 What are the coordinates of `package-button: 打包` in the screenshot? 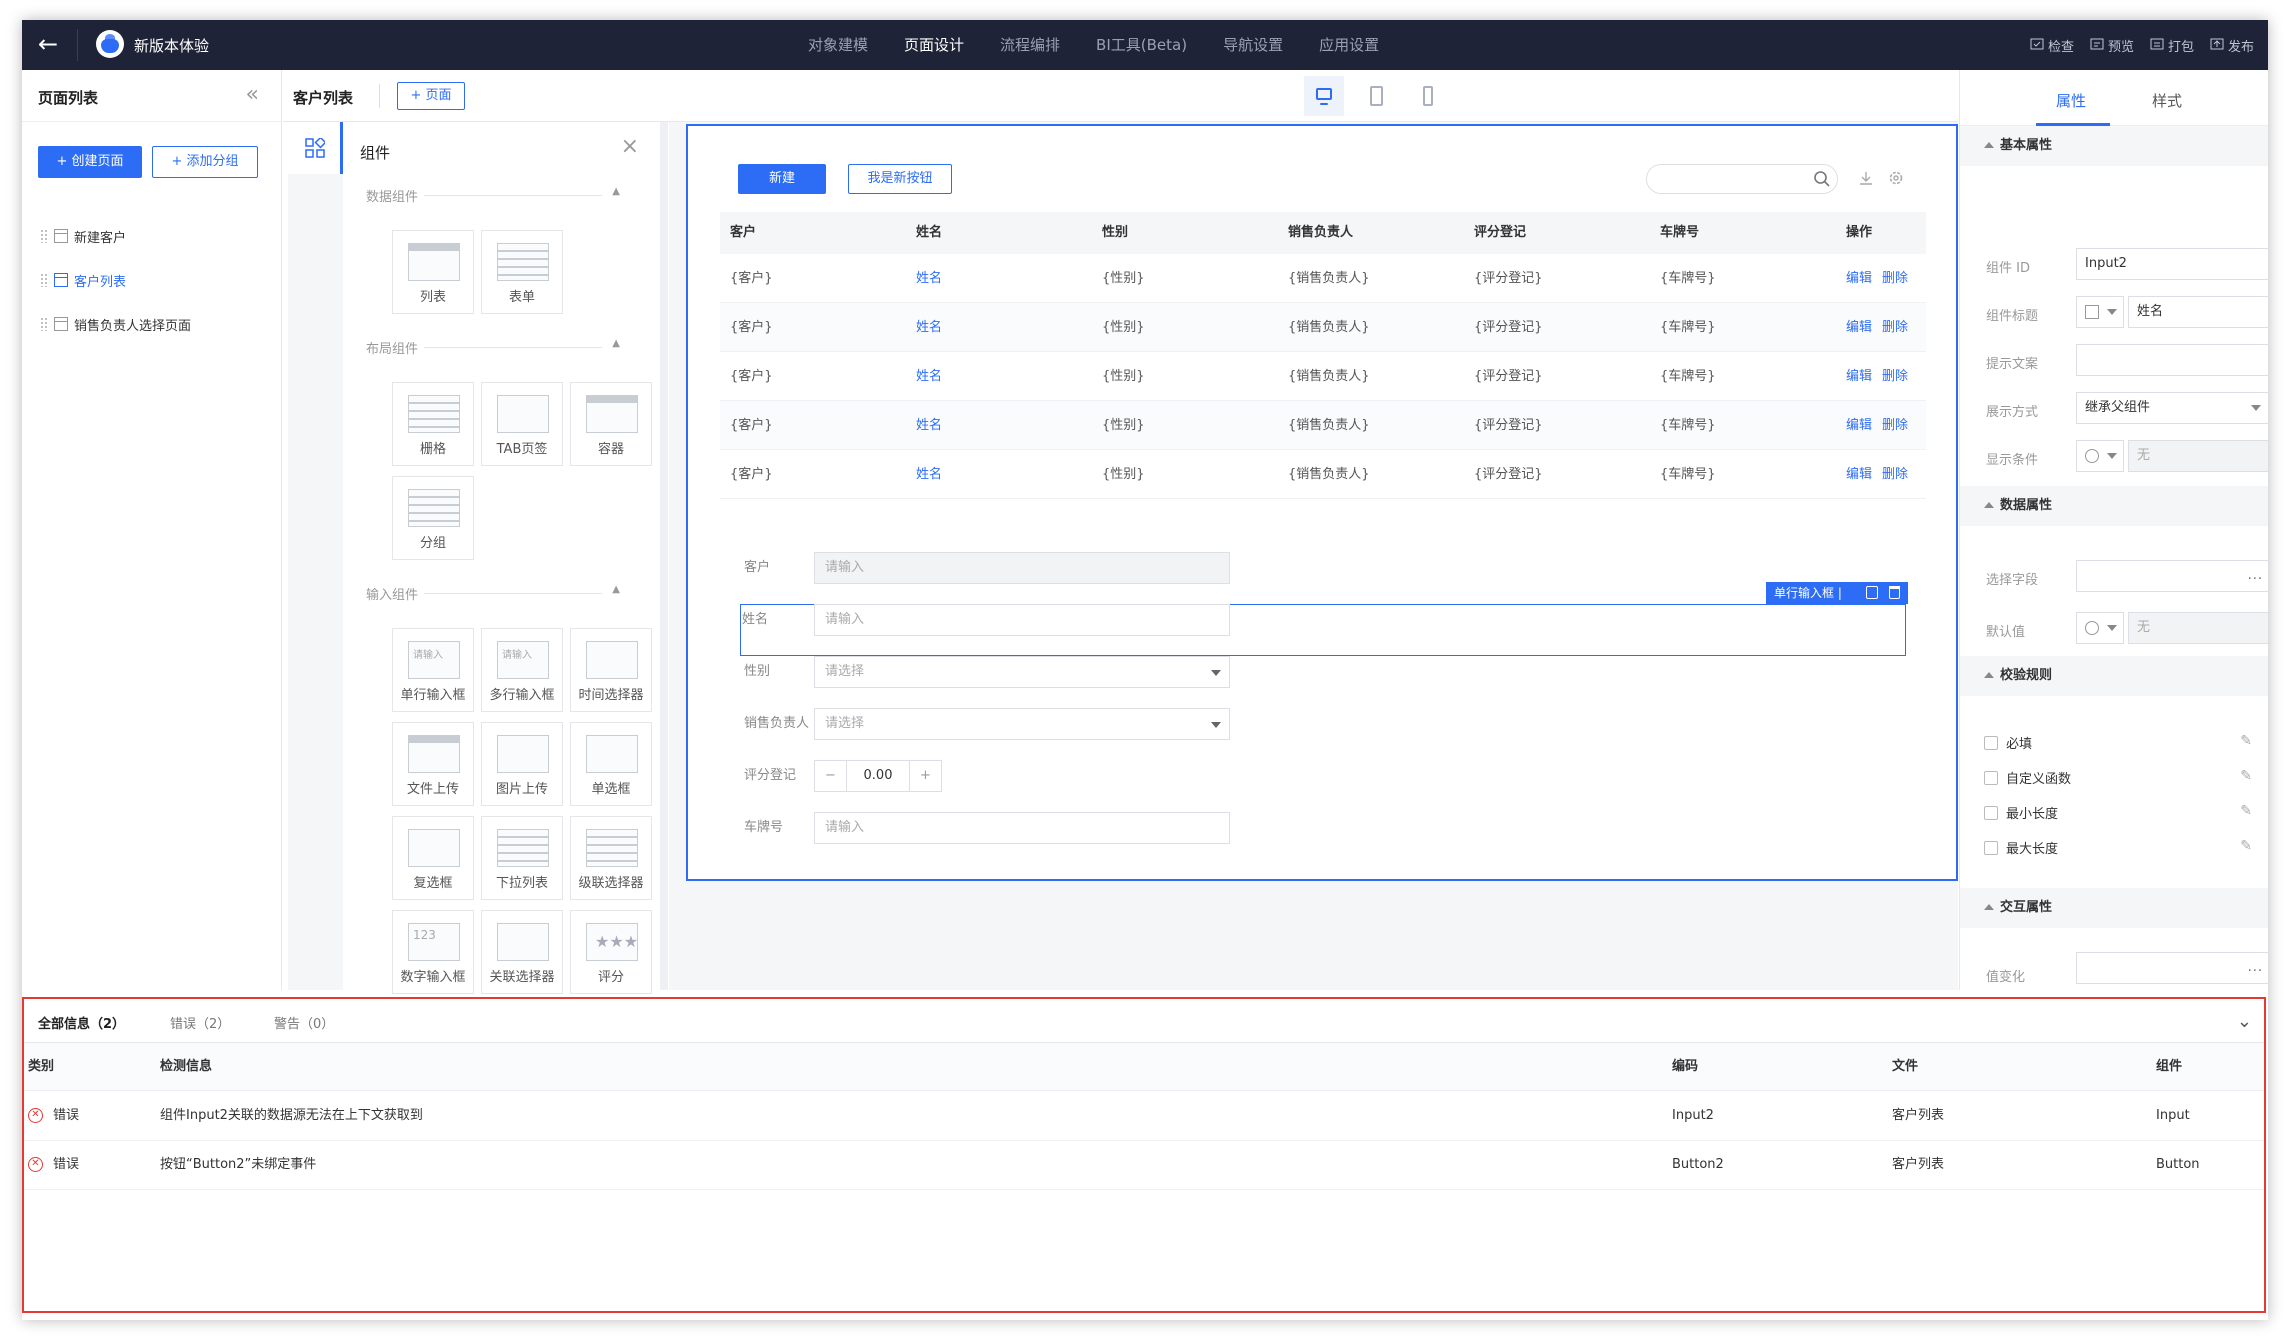 It's located at (2172, 45).